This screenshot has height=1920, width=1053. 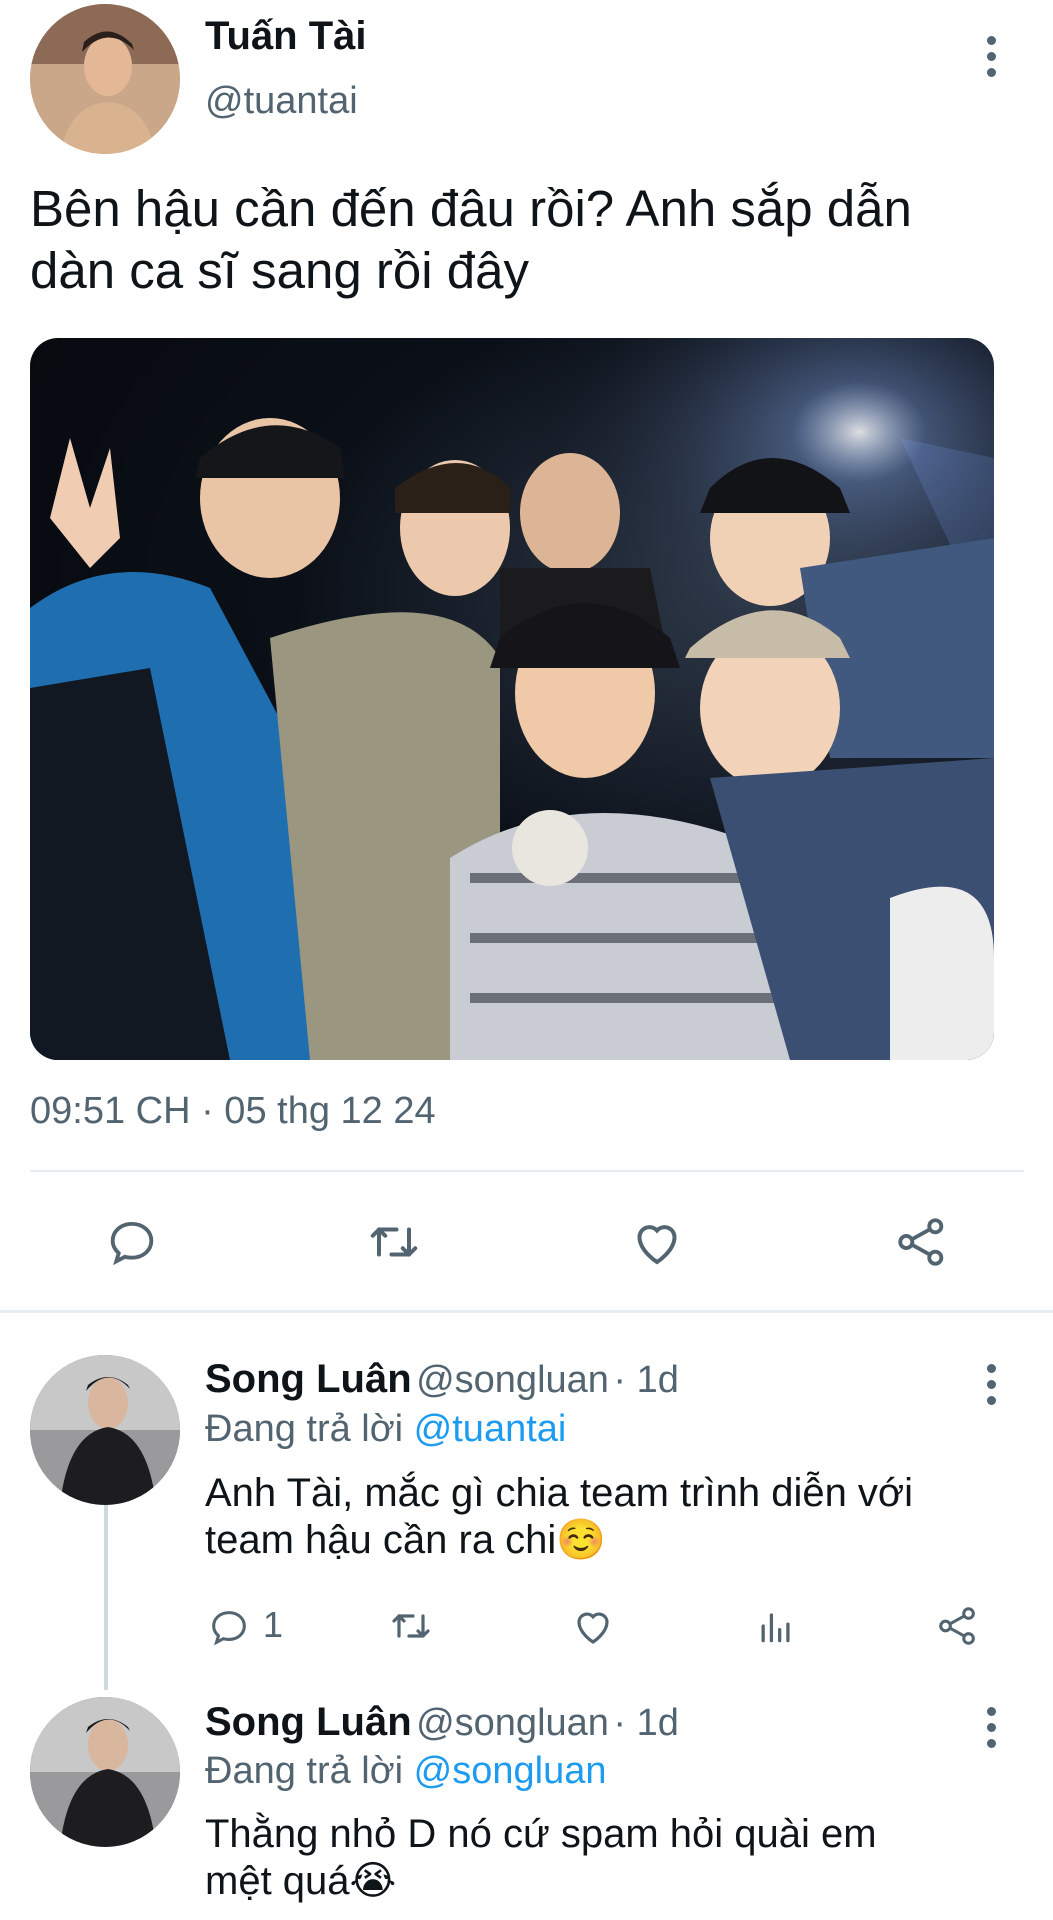 What do you see at coordinates (471, 208) in the screenshot?
I see `tweet-text-line: Bên hậu cần đến đâu rồi? Anh sắp dẫn` at bounding box center [471, 208].